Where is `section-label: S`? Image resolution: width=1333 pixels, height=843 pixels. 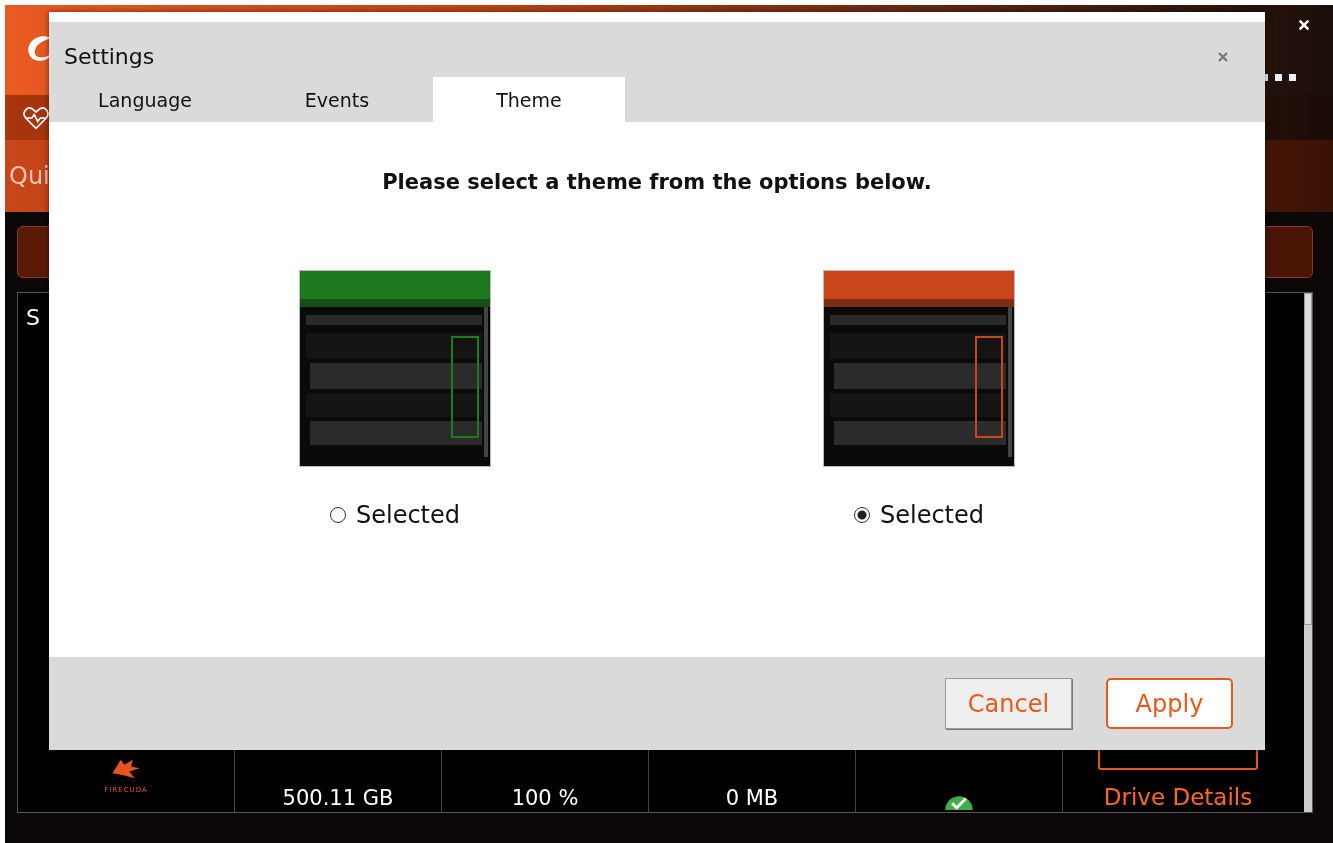 section-label: S is located at coordinates (33, 317).